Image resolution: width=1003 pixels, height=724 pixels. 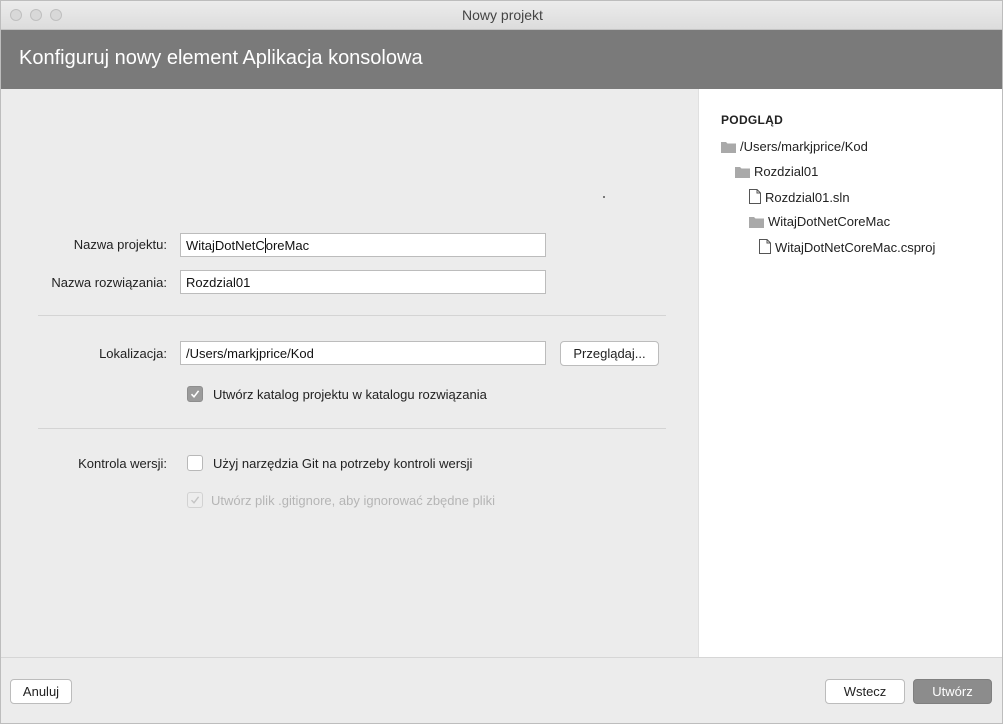 I want to click on create-button: Utwórz, so click(x=952, y=691).